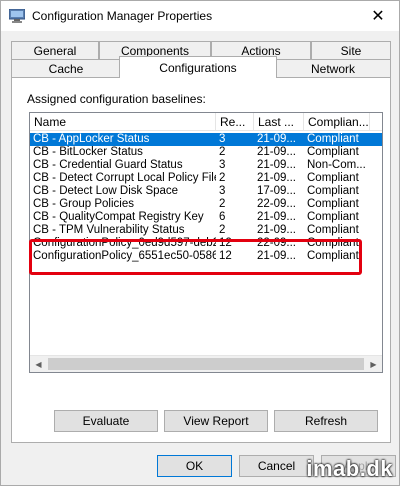 Image resolution: width=400 pixels, height=486 pixels. I want to click on cell-revision: 6, so click(222, 217).